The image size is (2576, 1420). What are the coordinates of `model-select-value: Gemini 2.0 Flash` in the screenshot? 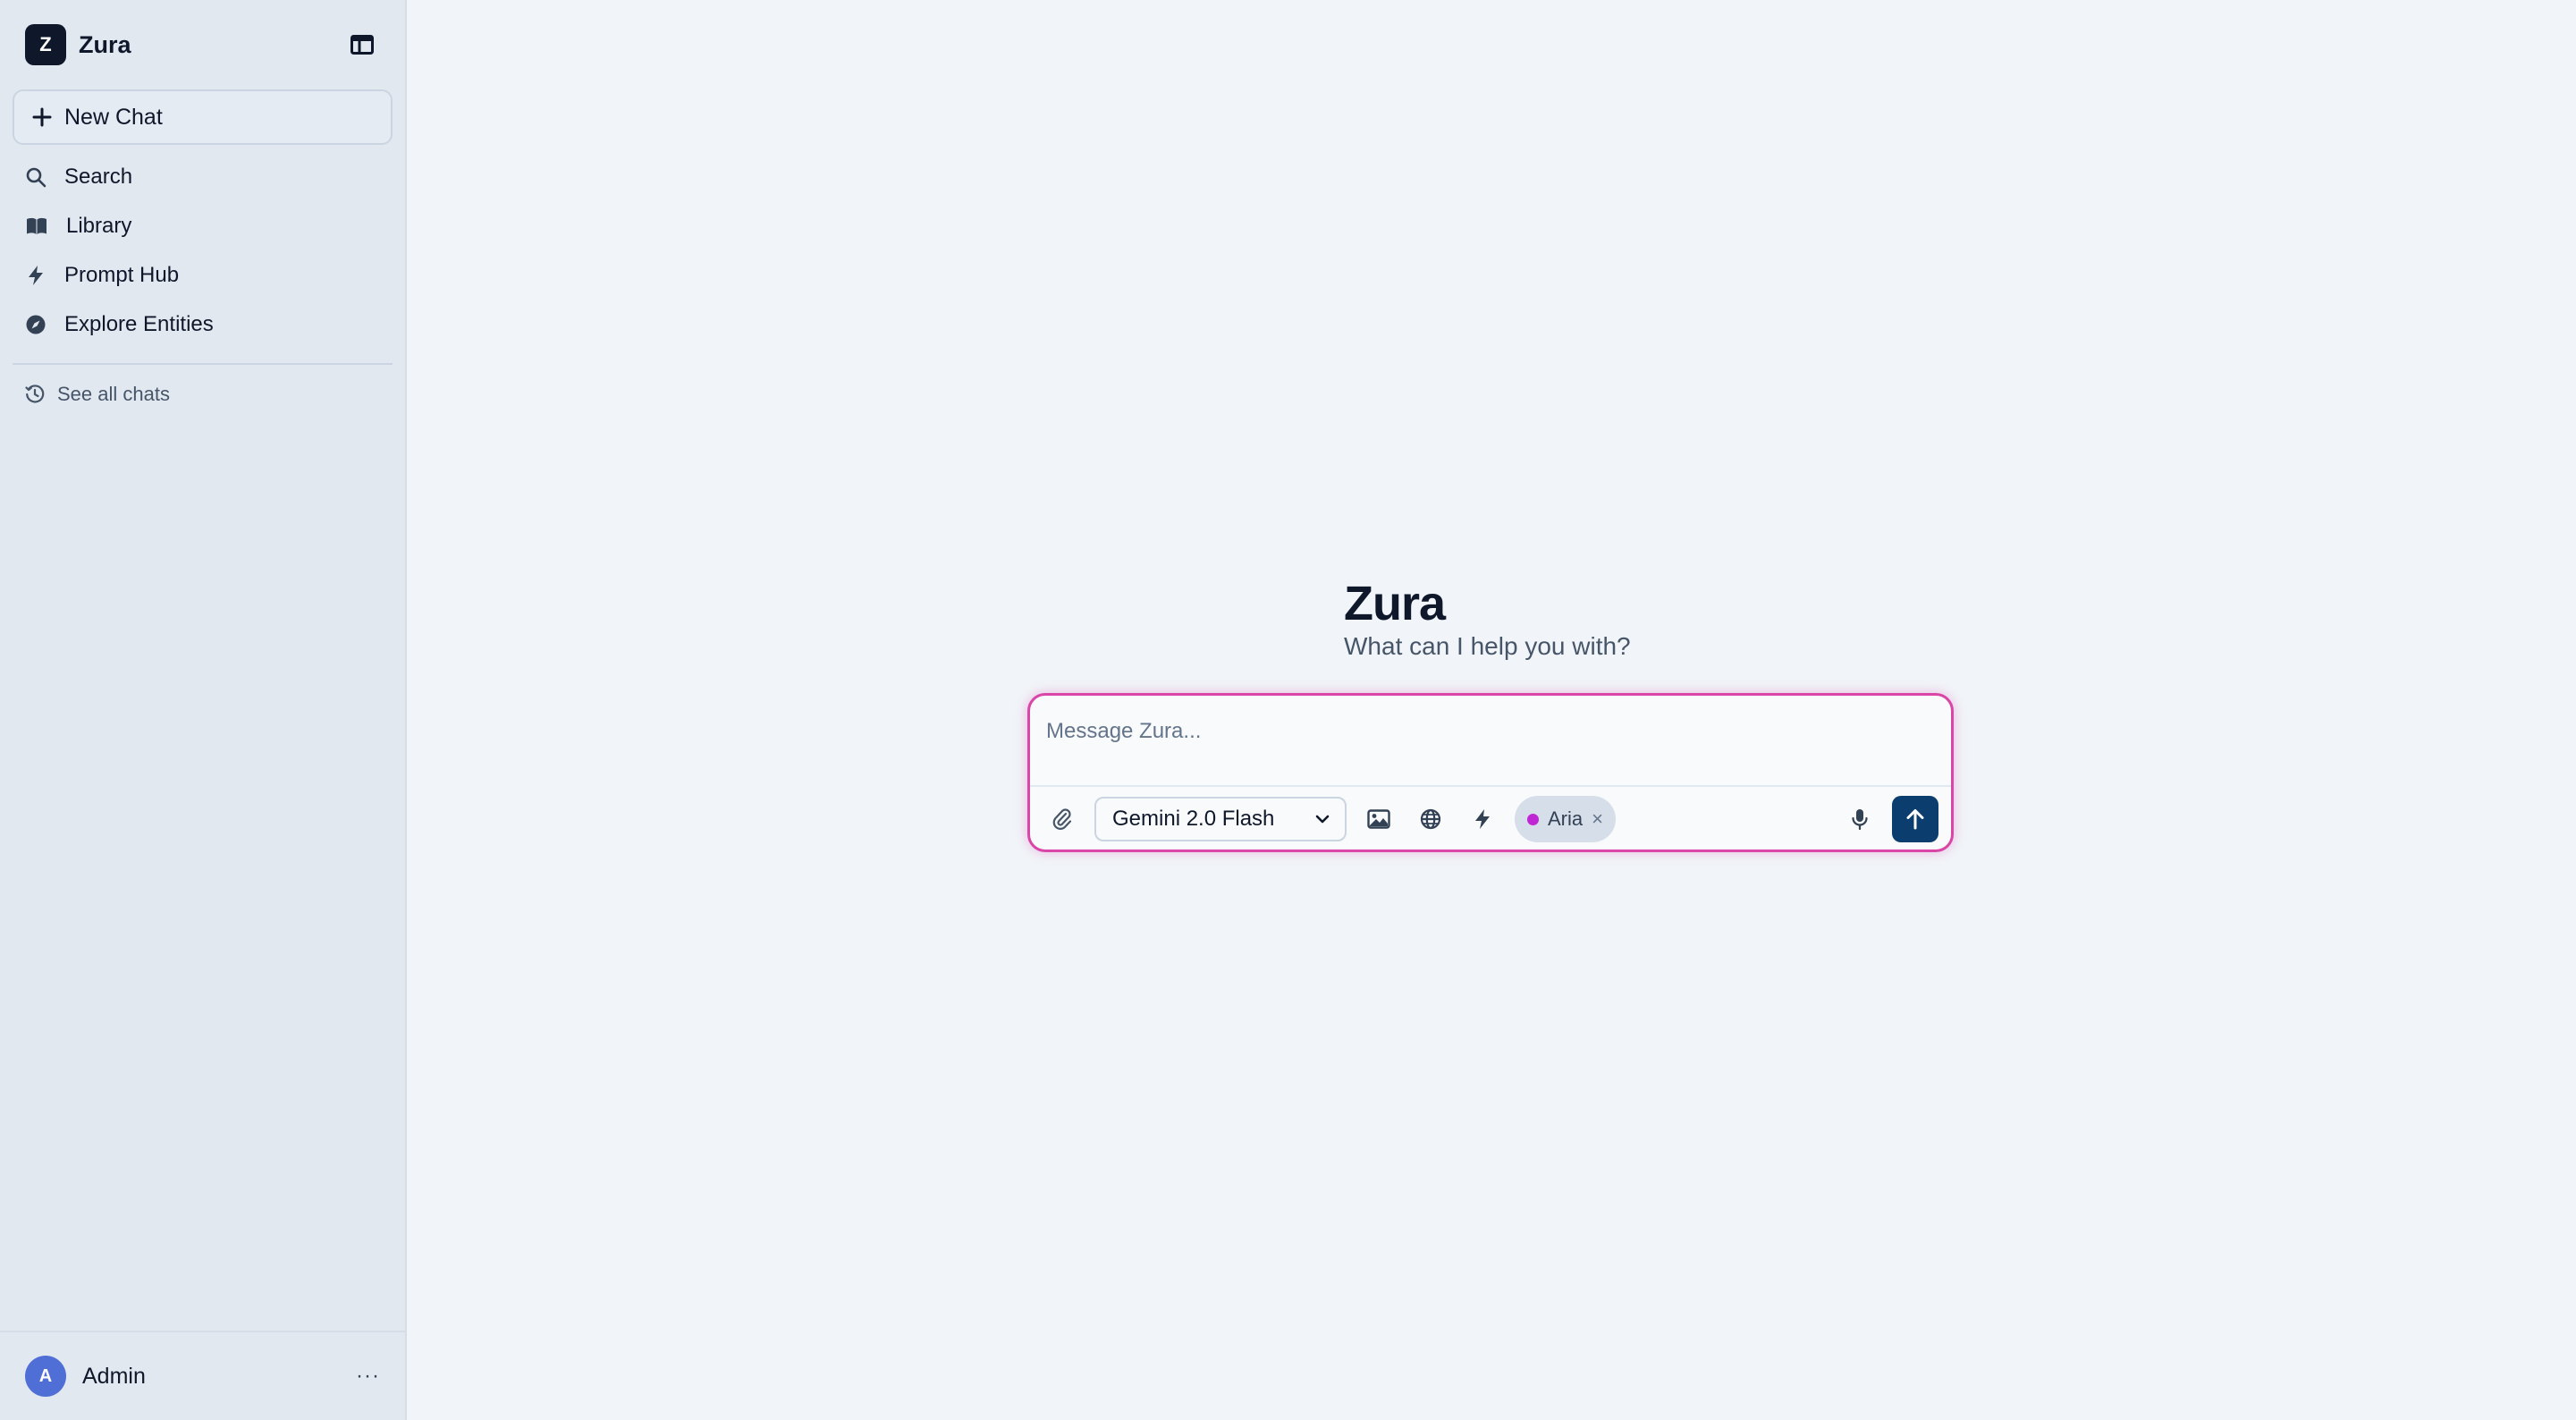 It's located at (1193, 819).